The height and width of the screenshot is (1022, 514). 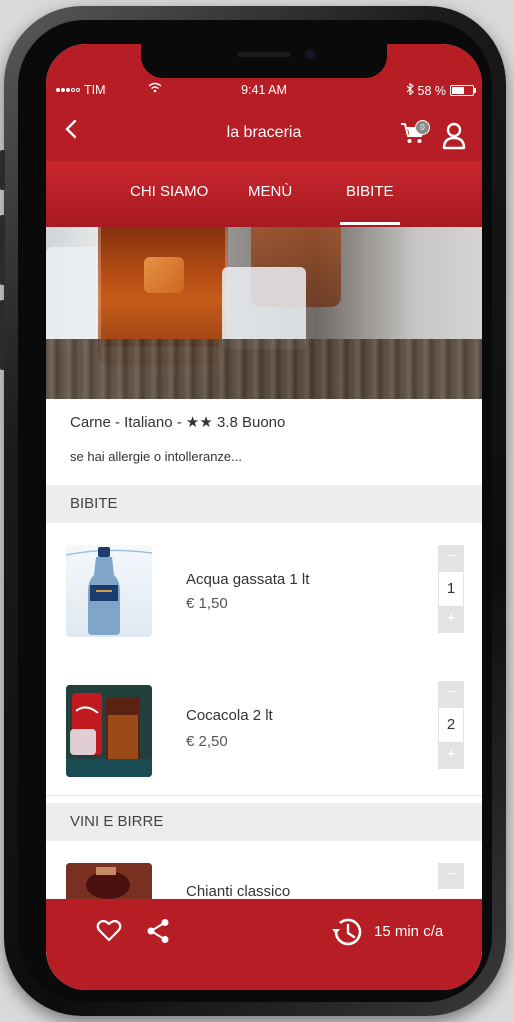 What do you see at coordinates (369, 204) in the screenshot?
I see `tab-bibite: BIBITE` at bounding box center [369, 204].